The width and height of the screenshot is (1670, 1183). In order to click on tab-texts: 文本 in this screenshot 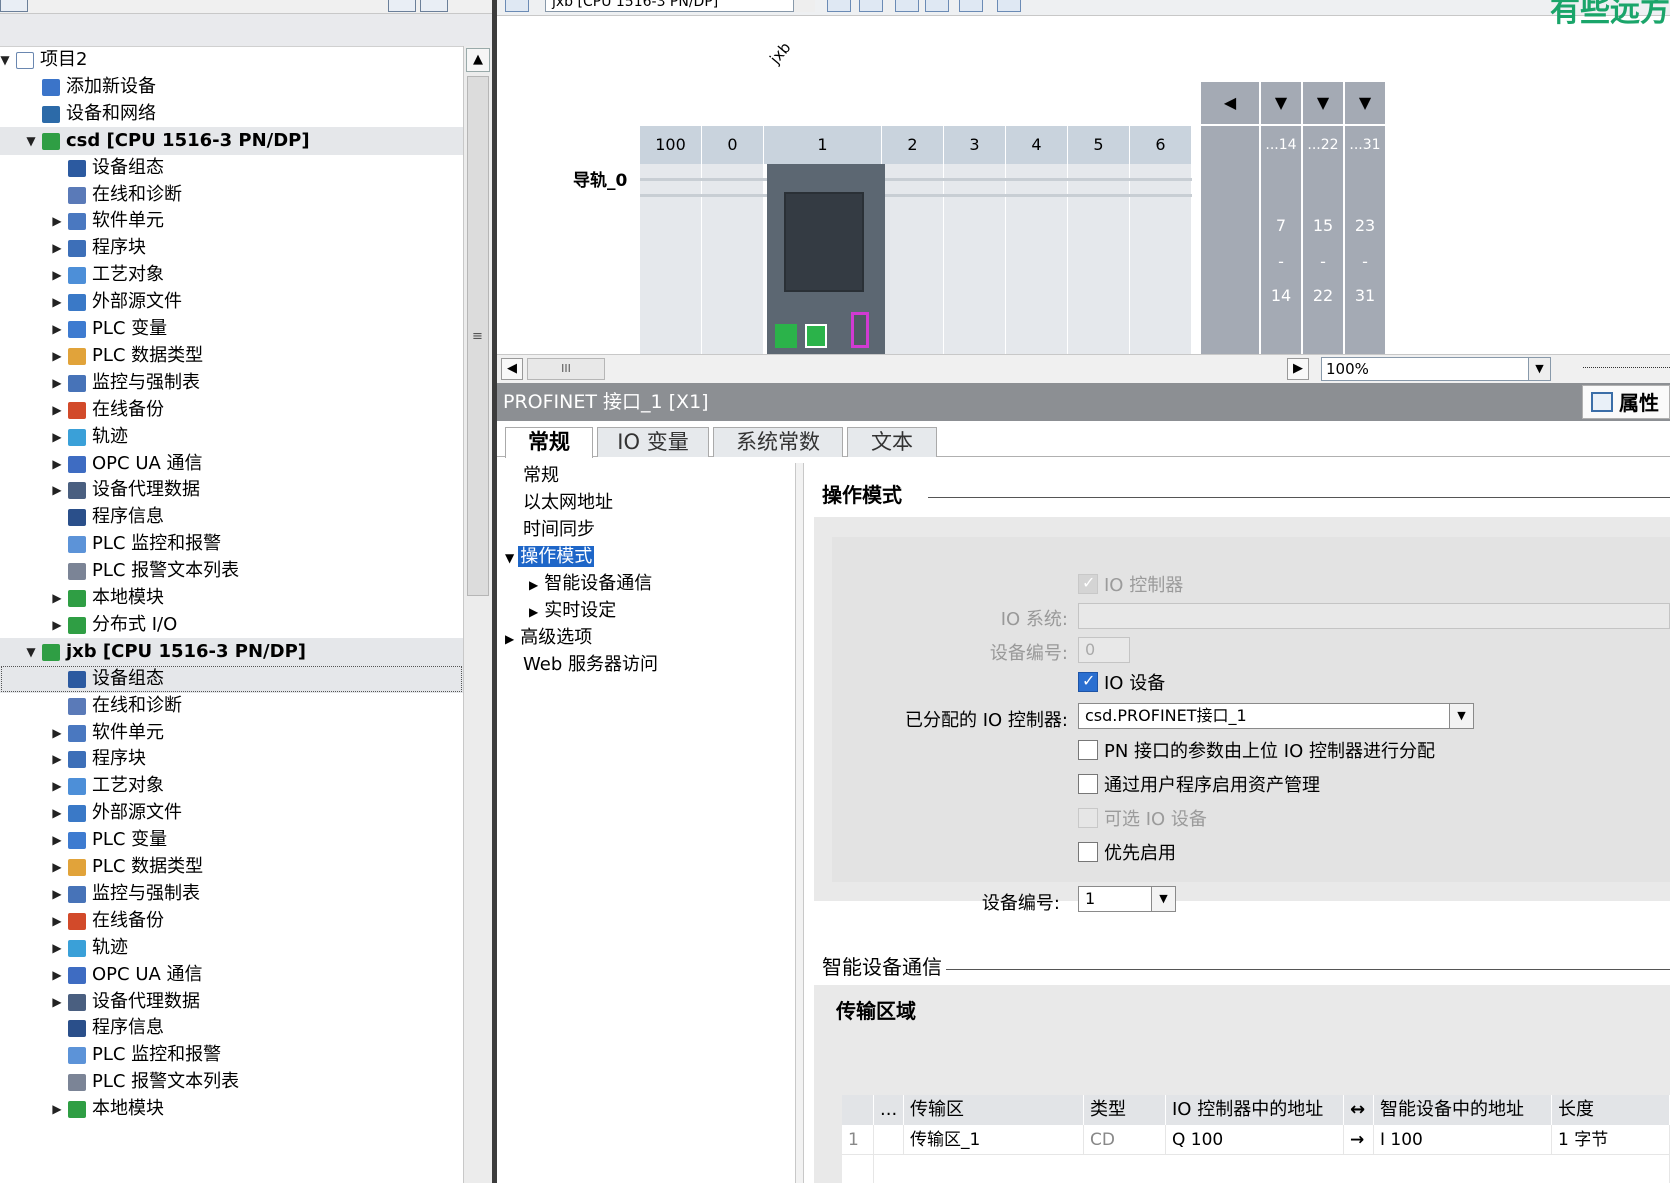, I will do `click(892, 442)`.